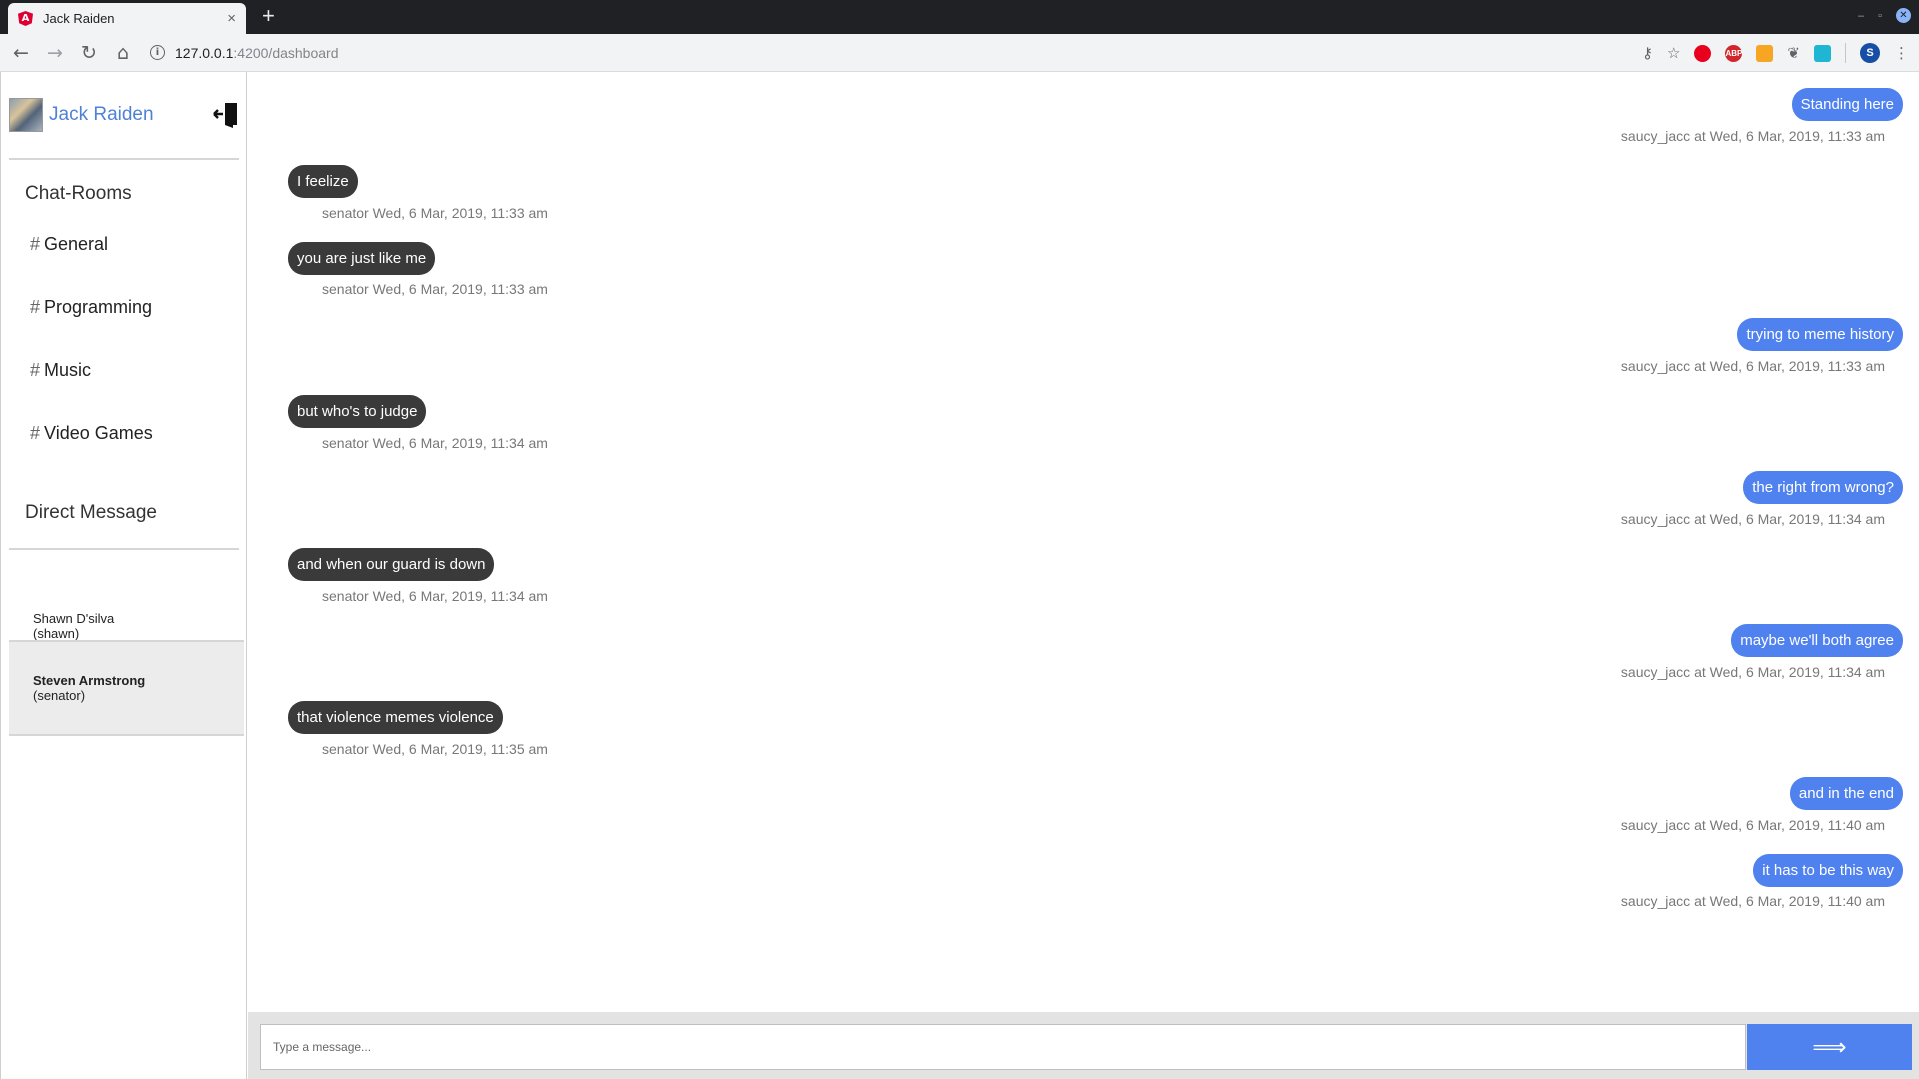 Image resolution: width=1919 pixels, height=1079 pixels. I want to click on message-bubble: trying to meme history, so click(1820, 334).